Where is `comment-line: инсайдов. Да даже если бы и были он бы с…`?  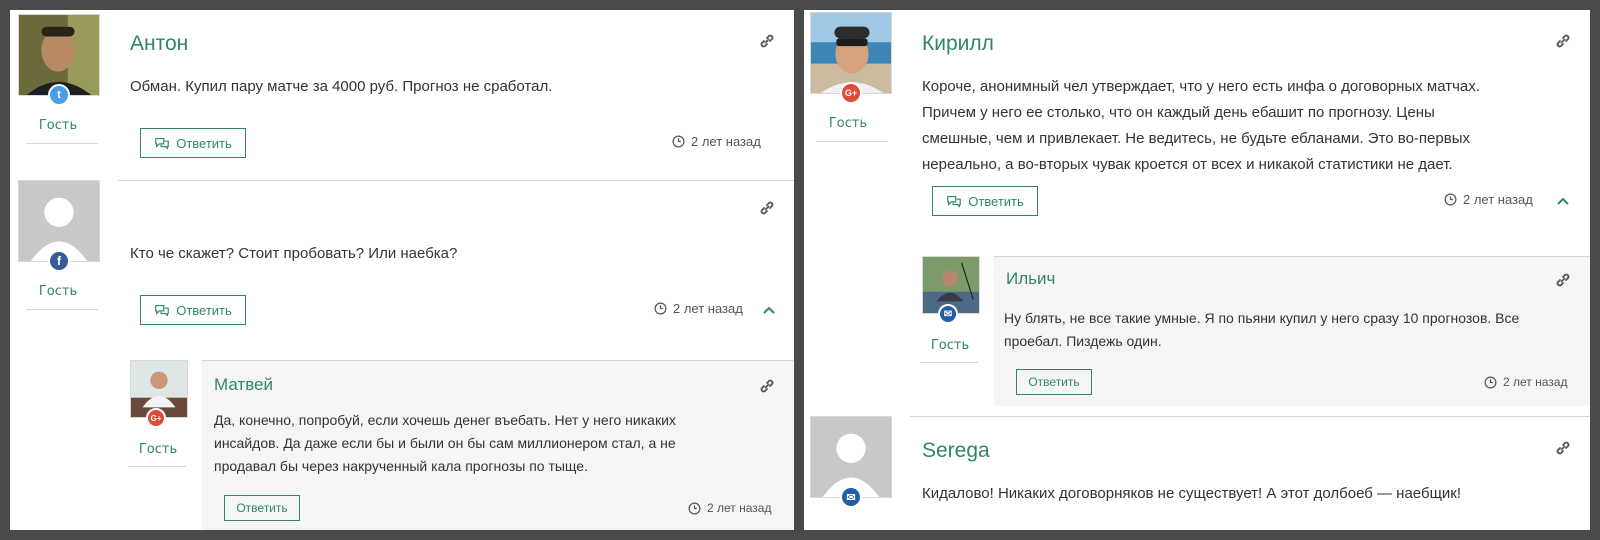
comment-line: инсайдов. Да даже если бы и были он бы с… is located at coordinates (445, 443).